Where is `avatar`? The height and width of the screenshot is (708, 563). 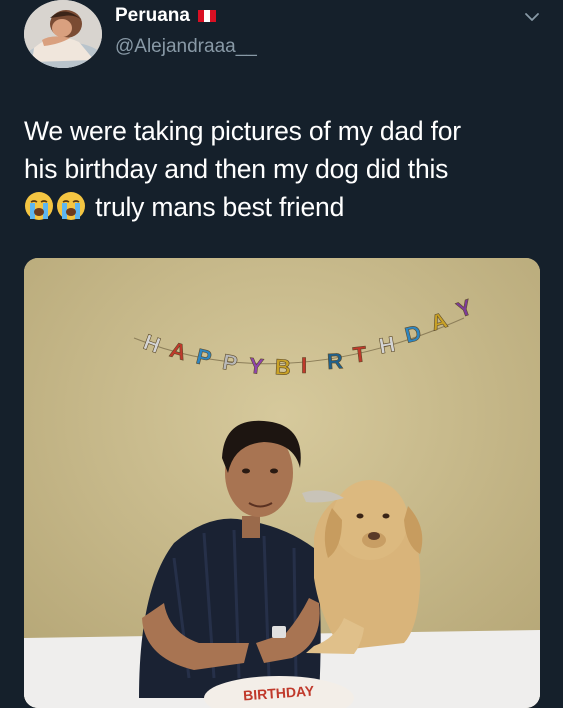
avatar is located at coordinates (63, 34).